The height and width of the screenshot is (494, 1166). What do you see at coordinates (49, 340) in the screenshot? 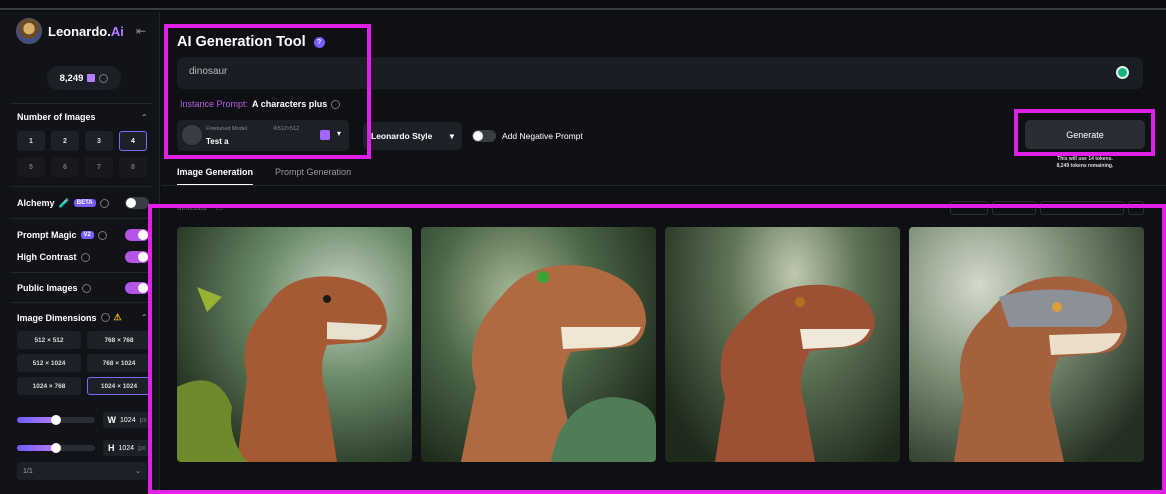
I see `dimension-512x512: 512 × 512` at bounding box center [49, 340].